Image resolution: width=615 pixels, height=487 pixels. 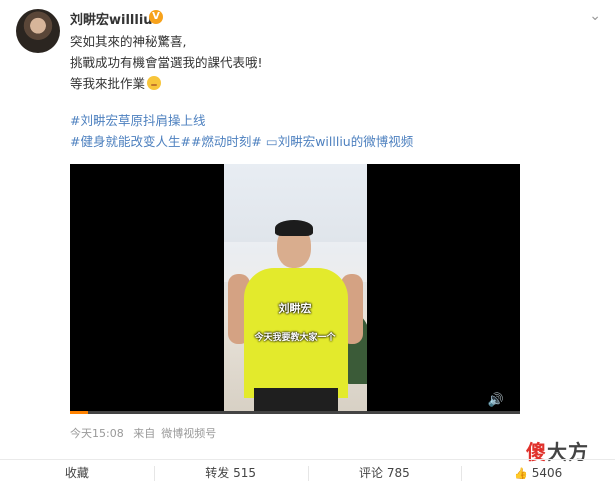 I want to click on username: 刘畊宏willliu, so click(x=111, y=18).